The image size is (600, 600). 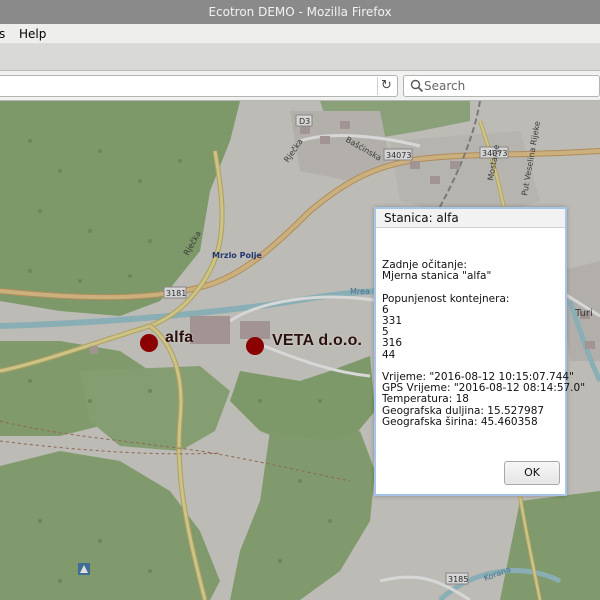 What do you see at coordinates (317, 340) in the screenshot?
I see `station-label-veta: VETA d.o.o.` at bounding box center [317, 340].